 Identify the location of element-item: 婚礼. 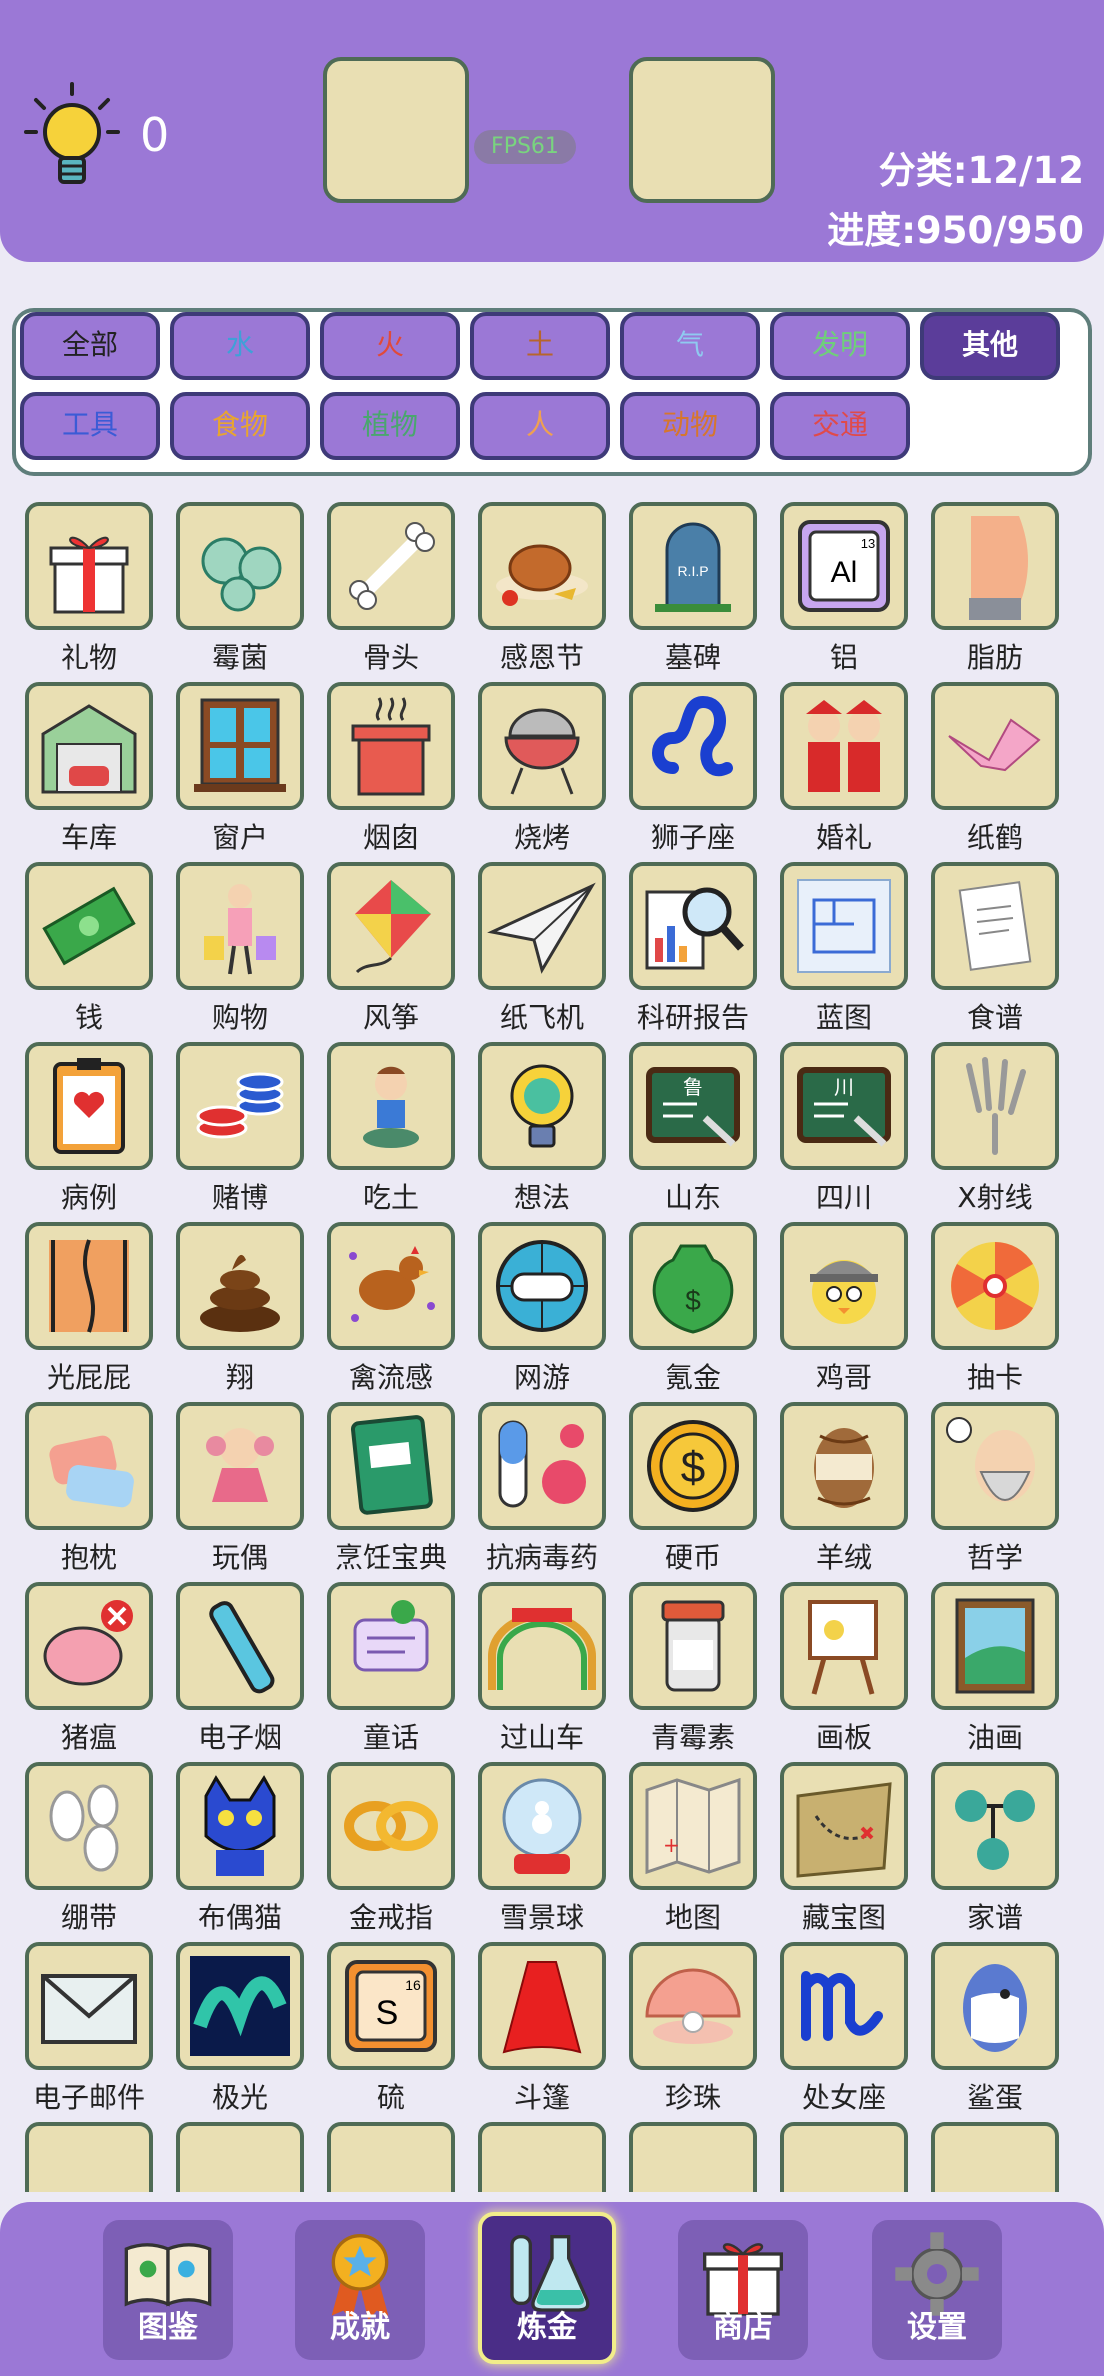
(844, 770).